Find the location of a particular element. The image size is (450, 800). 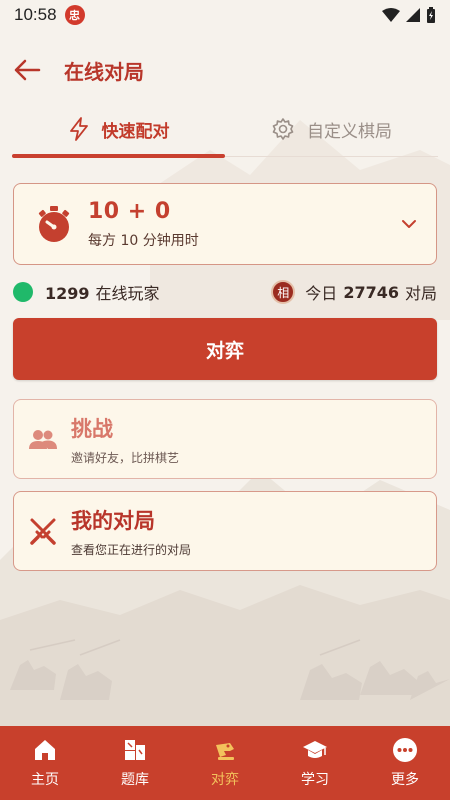

time-control-description: 每方 10 分钟用时 is located at coordinates (143, 240).